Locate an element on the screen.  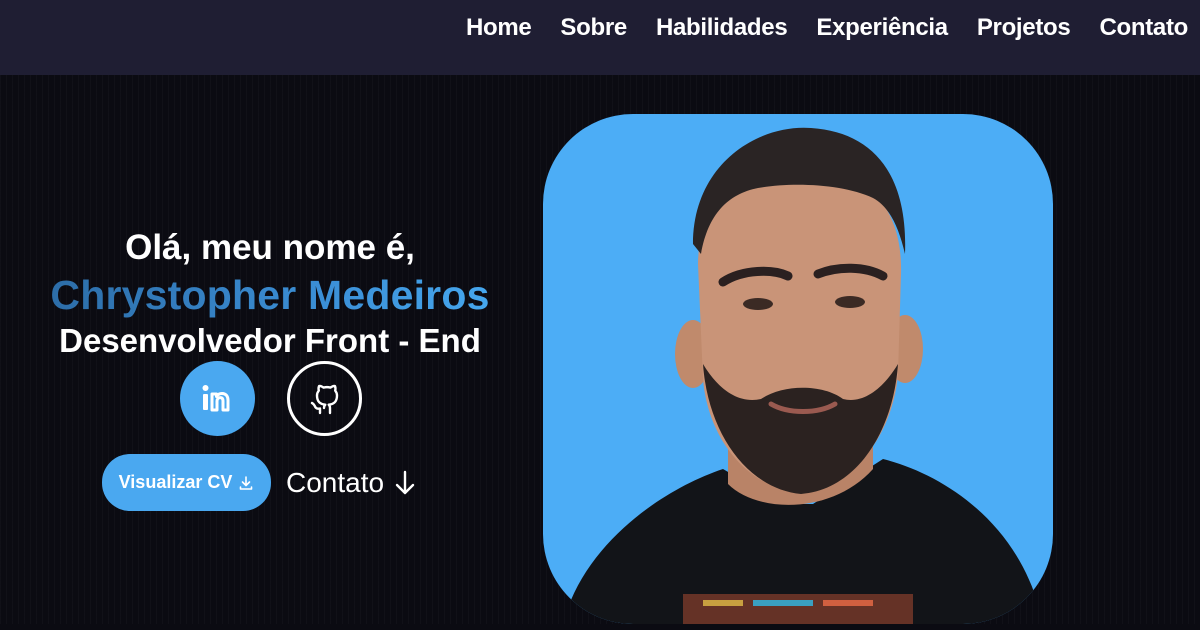
linkedin-button is located at coordinates (217, 398).